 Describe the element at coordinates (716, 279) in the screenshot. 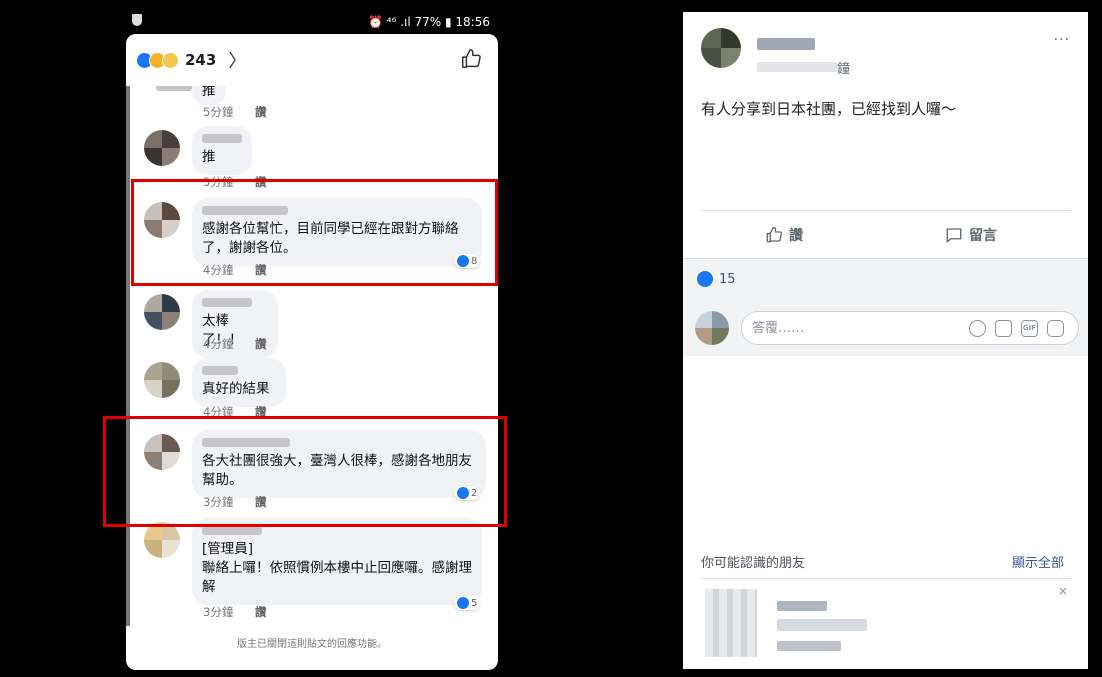

I see `like-count: 15` at that location.